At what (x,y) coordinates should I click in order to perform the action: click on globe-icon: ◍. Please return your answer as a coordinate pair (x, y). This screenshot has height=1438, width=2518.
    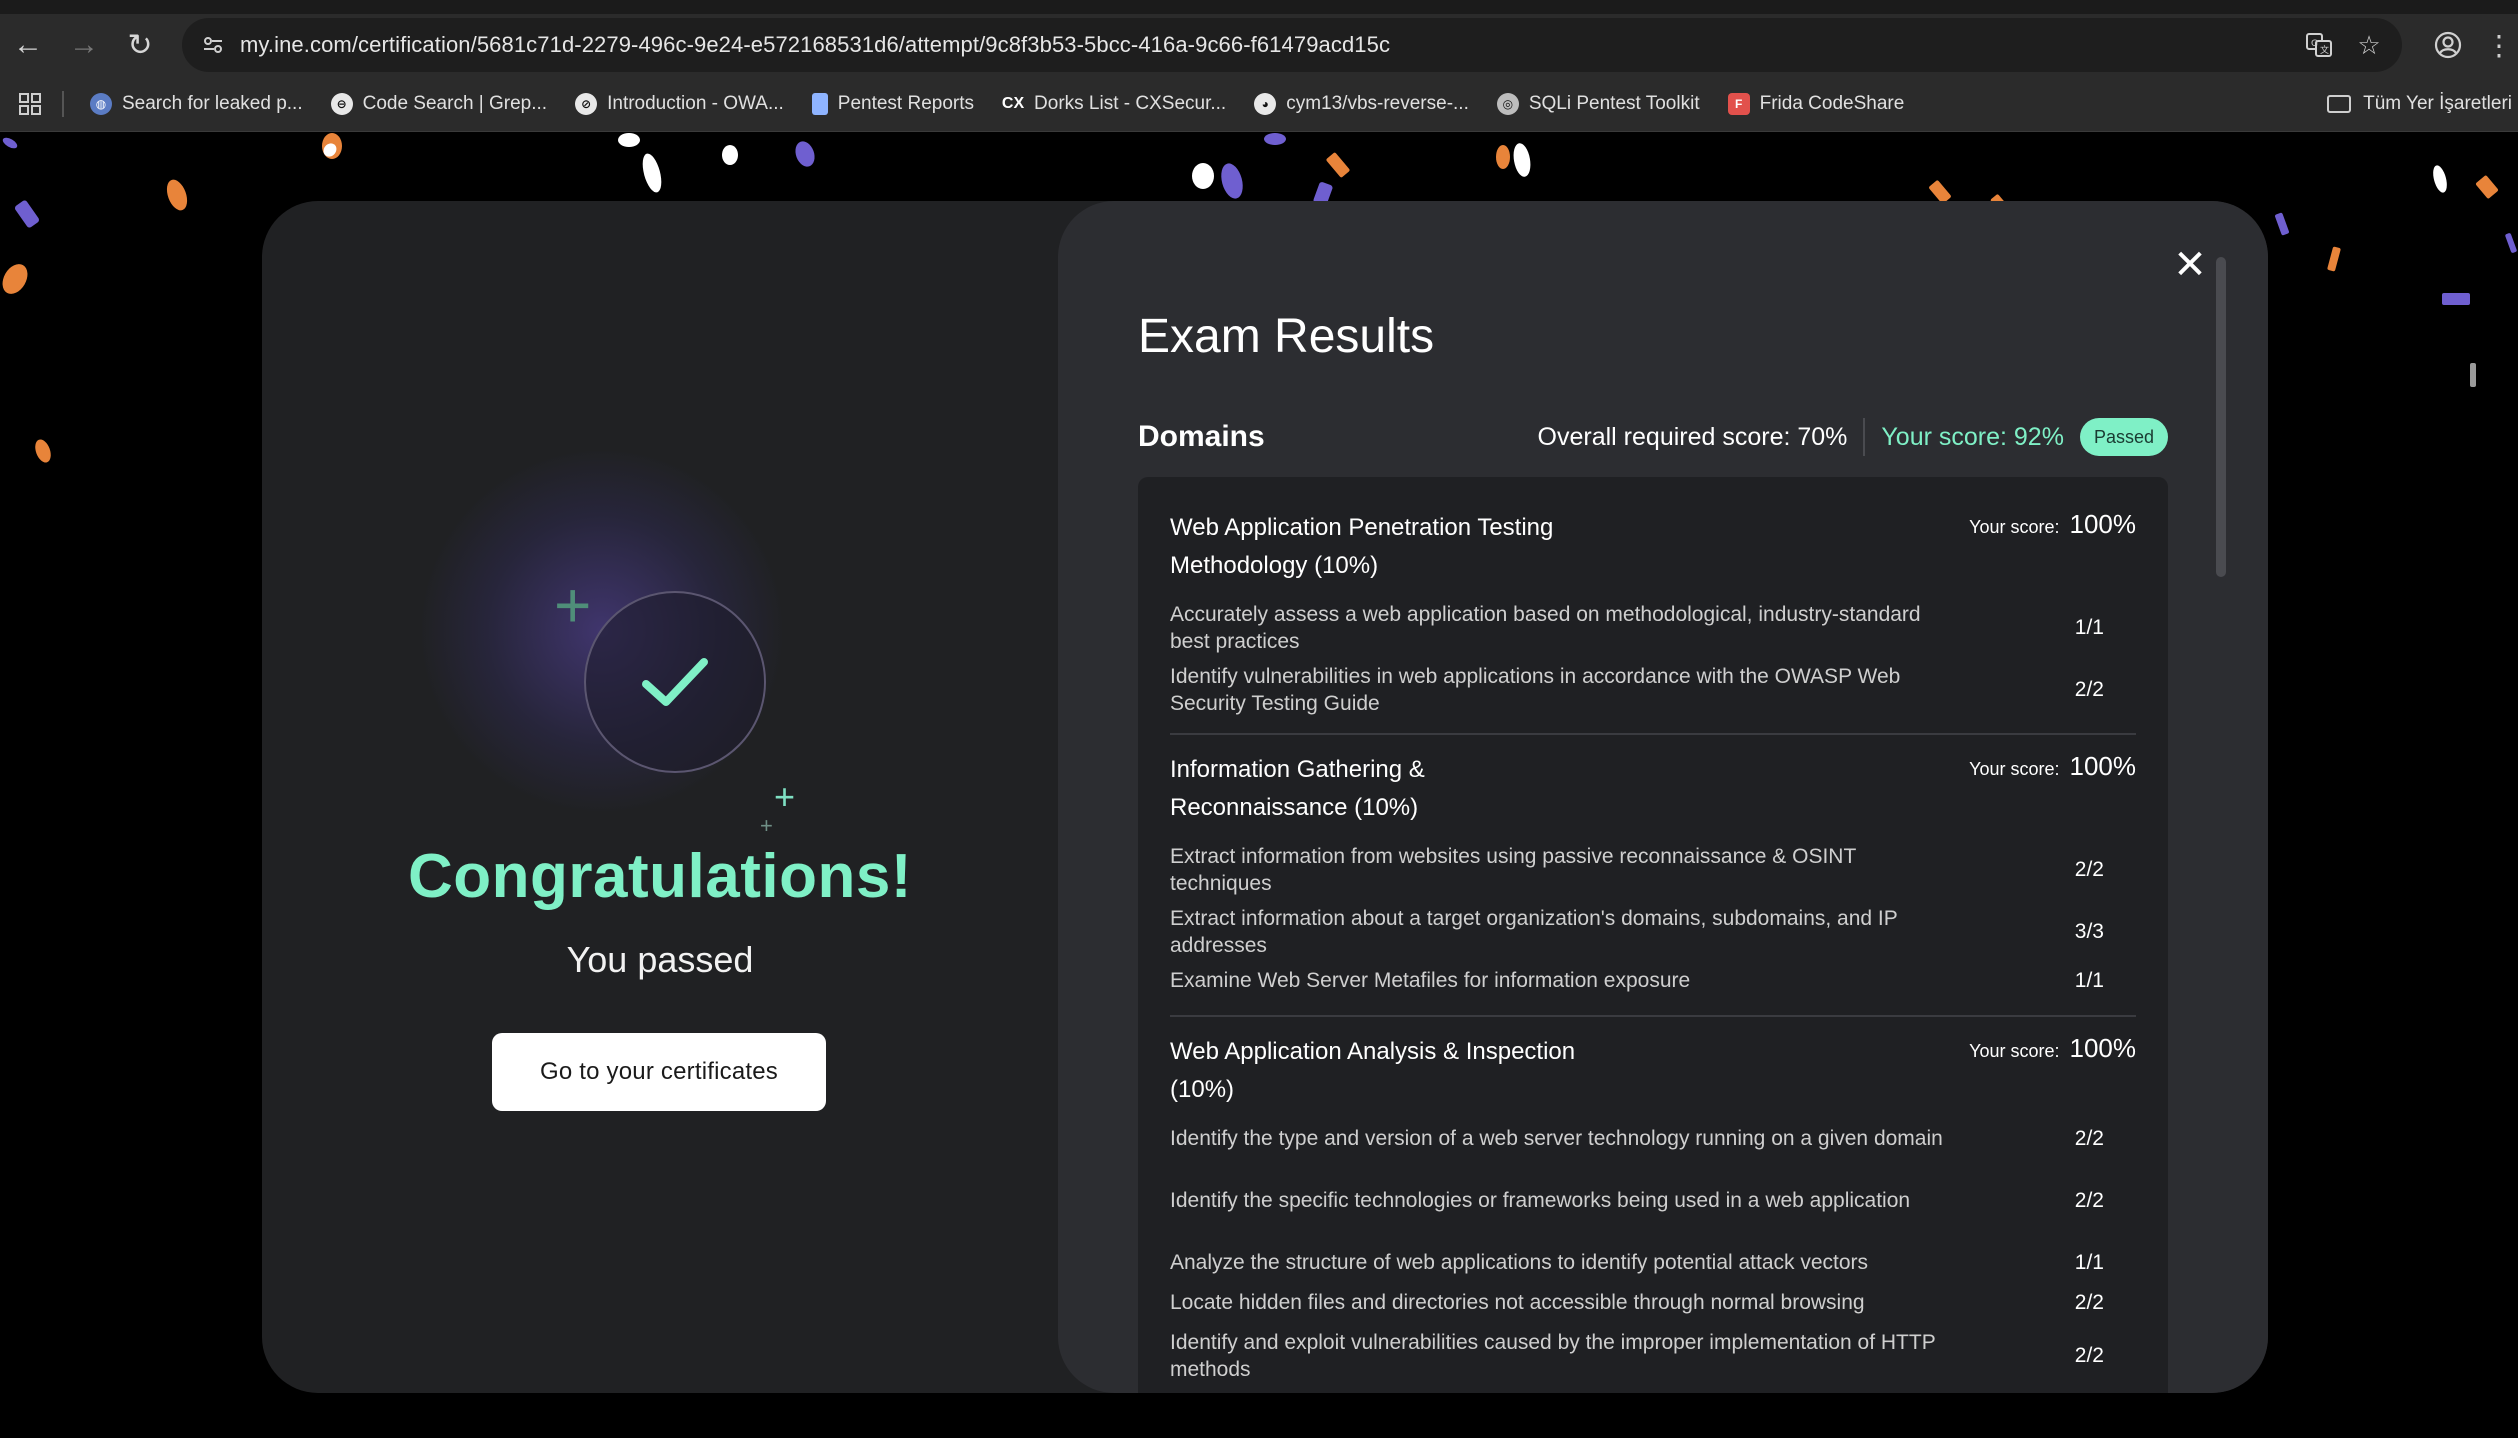
    Looking at the image, I should click on (101, 103).